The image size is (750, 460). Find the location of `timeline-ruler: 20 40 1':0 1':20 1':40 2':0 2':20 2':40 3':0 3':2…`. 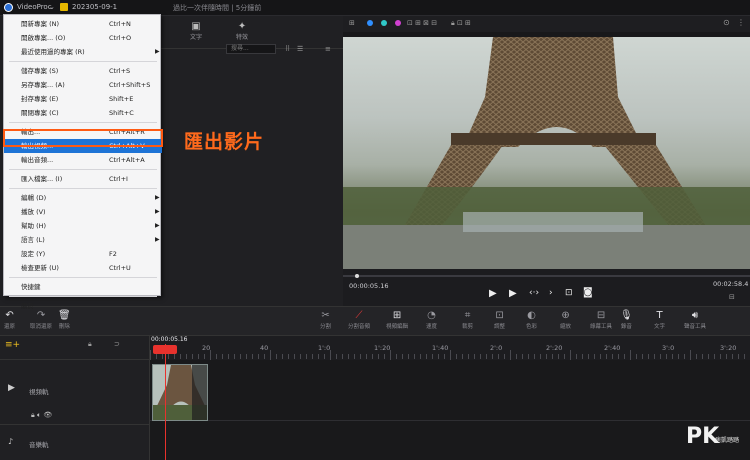

timeline-ruler: 20 40 1':0 1':20 1':40 2':0 2':20 2':40 3':0 3':2… is located at coordinates (450, 348).